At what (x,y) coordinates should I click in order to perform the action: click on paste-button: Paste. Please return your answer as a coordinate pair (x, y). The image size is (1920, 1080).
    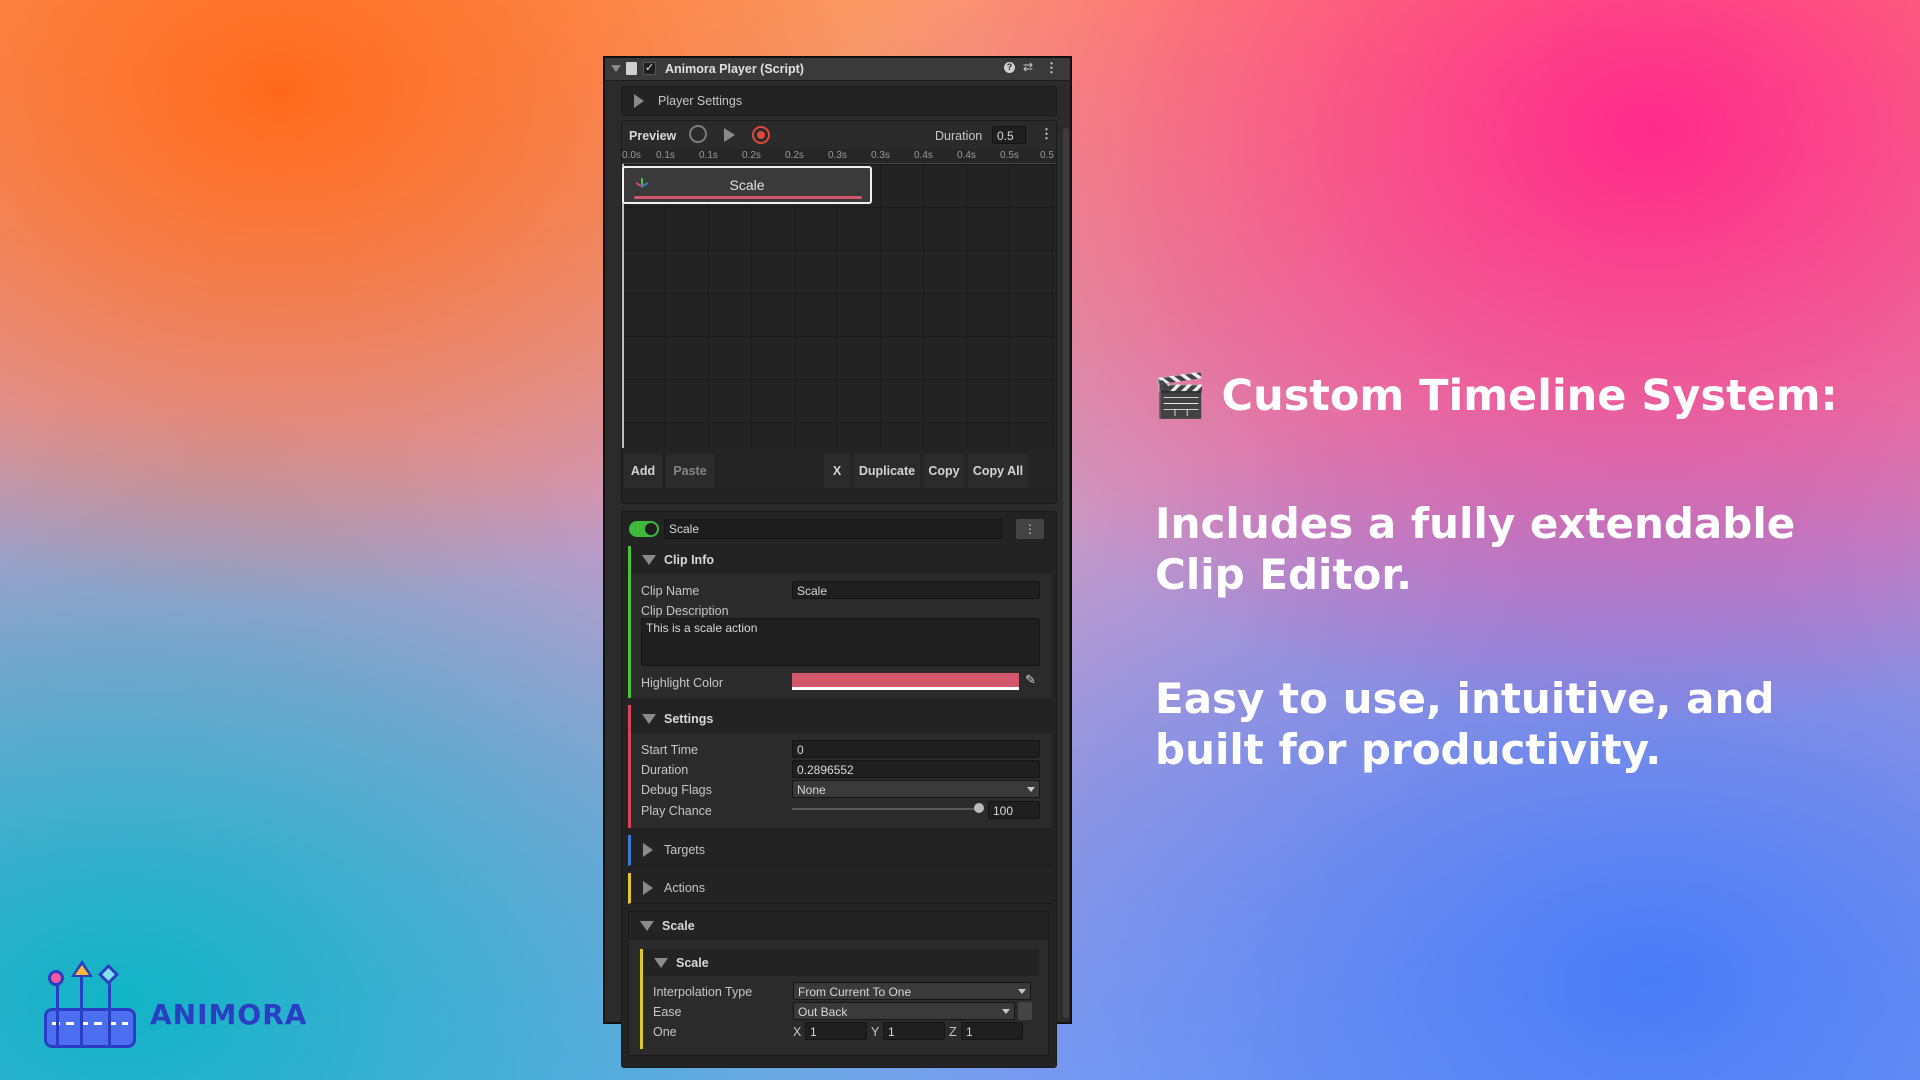
    Looking at the image, I should click on (690, 471).